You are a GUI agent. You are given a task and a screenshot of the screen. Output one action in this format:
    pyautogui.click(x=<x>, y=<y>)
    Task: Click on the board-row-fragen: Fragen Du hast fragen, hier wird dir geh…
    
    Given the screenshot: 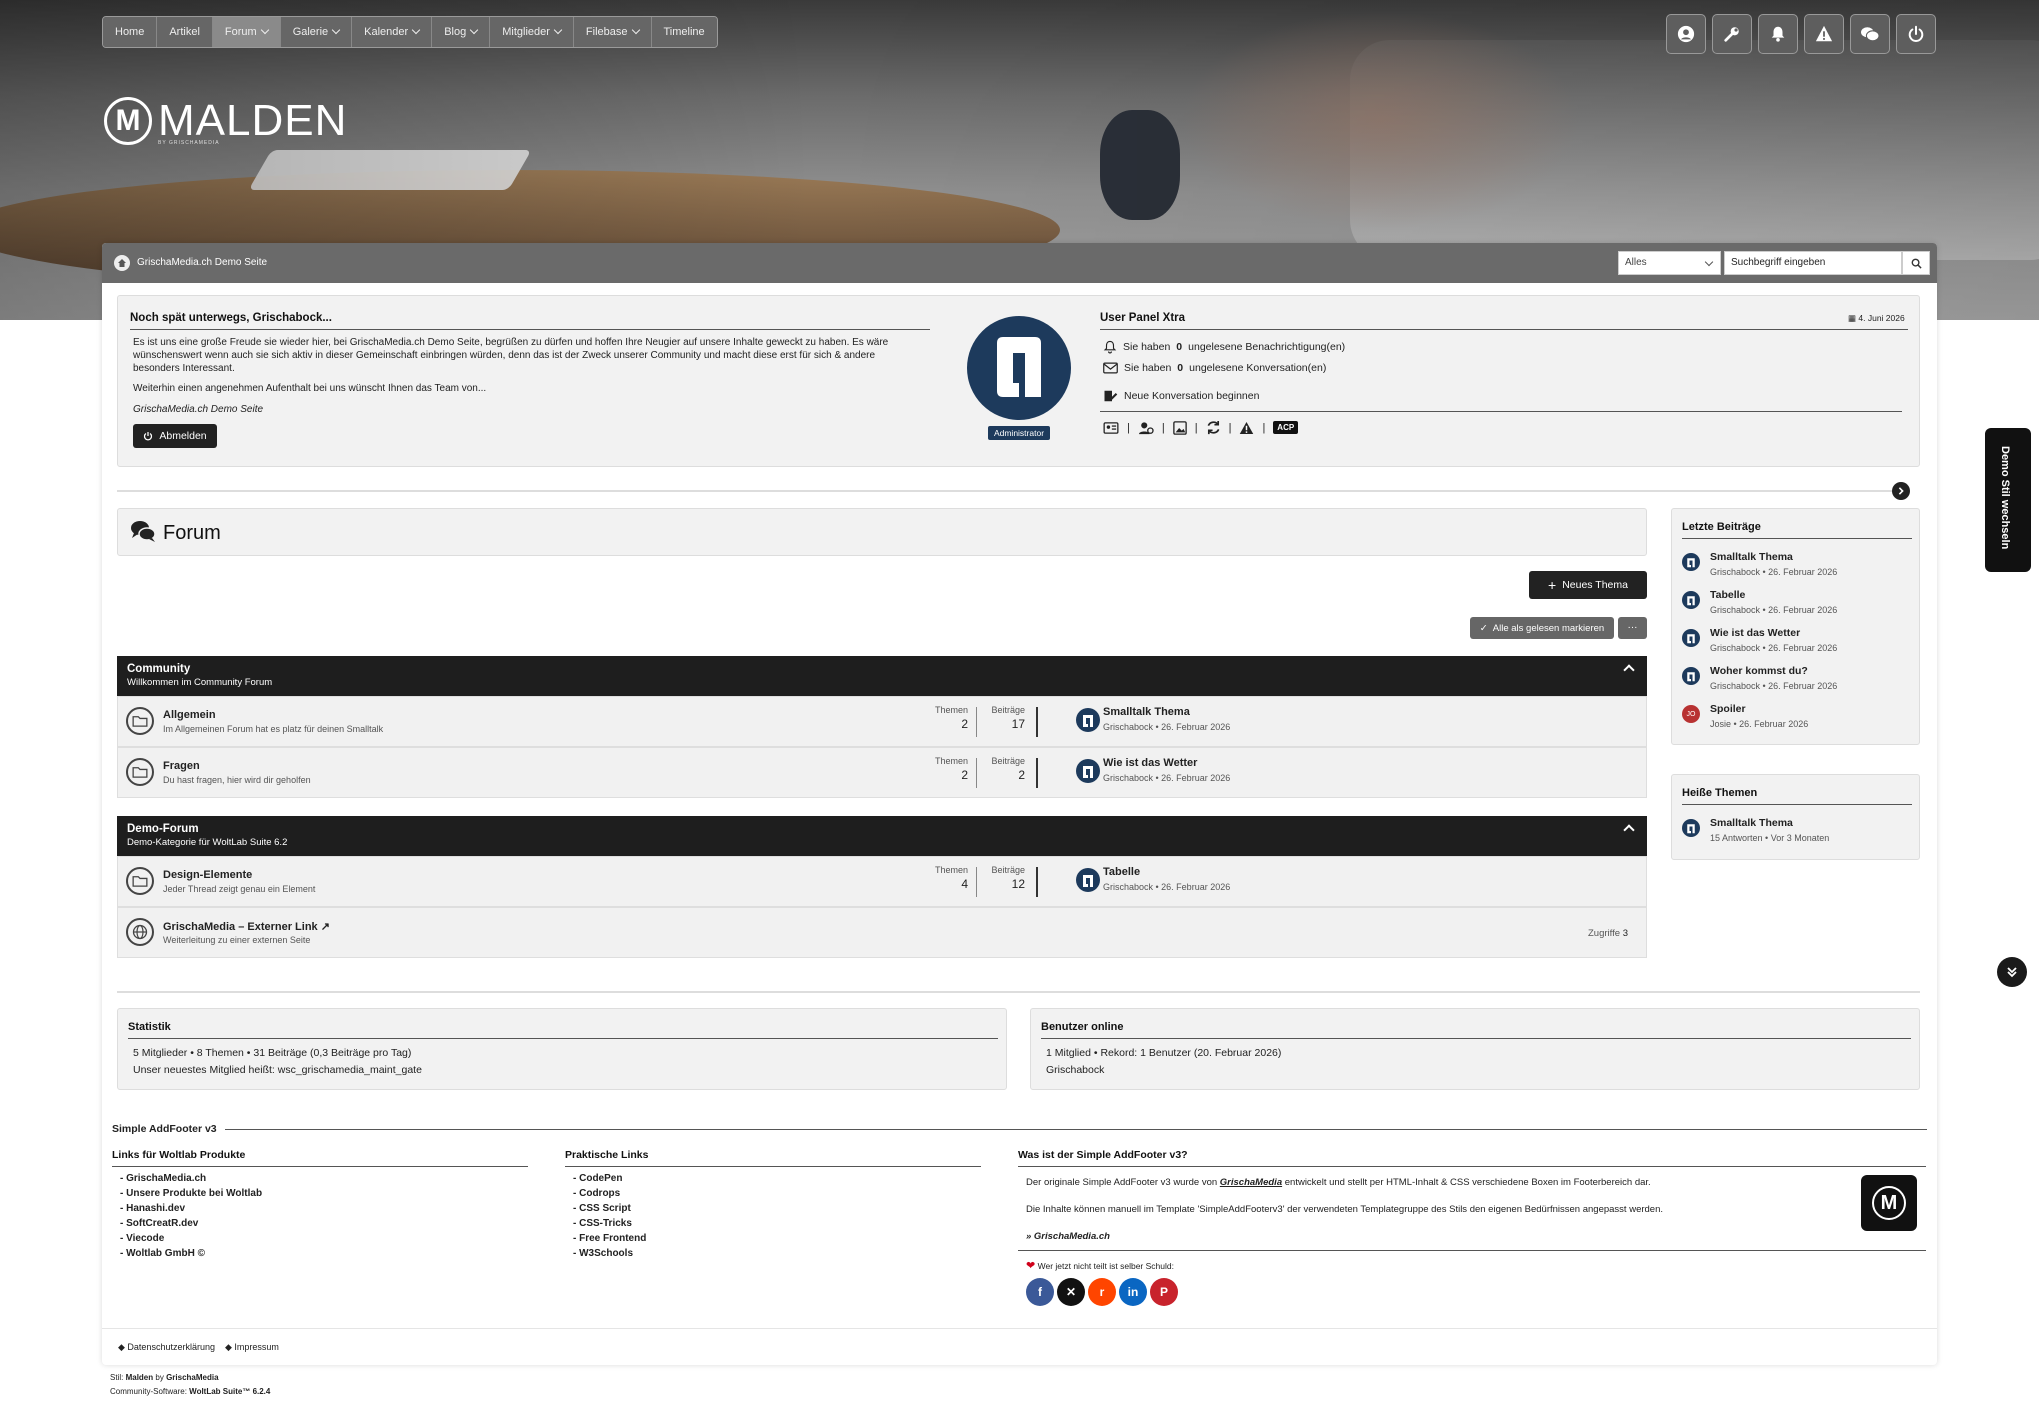 What is the action you would take?
    pyautogui.click(x=882, y=772)
    